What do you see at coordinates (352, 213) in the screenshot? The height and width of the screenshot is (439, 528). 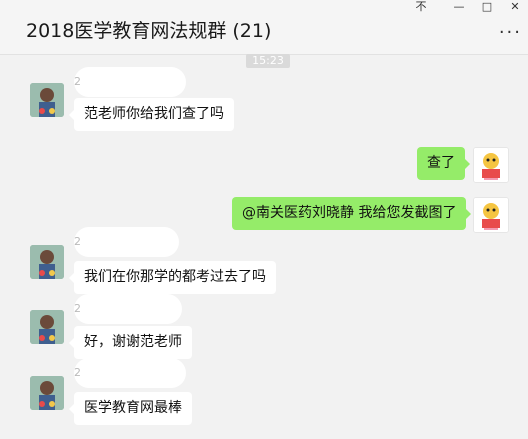 I see `message-bubble: @南关医药刘晓静 我给您发截图了` at bounding box center [352, 213].